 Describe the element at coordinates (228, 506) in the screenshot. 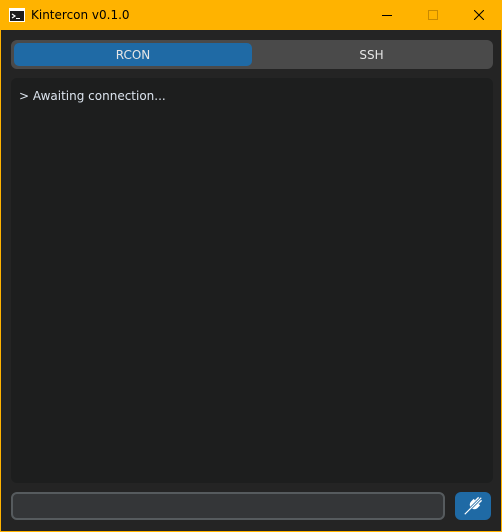

I see `command-input` at that location.